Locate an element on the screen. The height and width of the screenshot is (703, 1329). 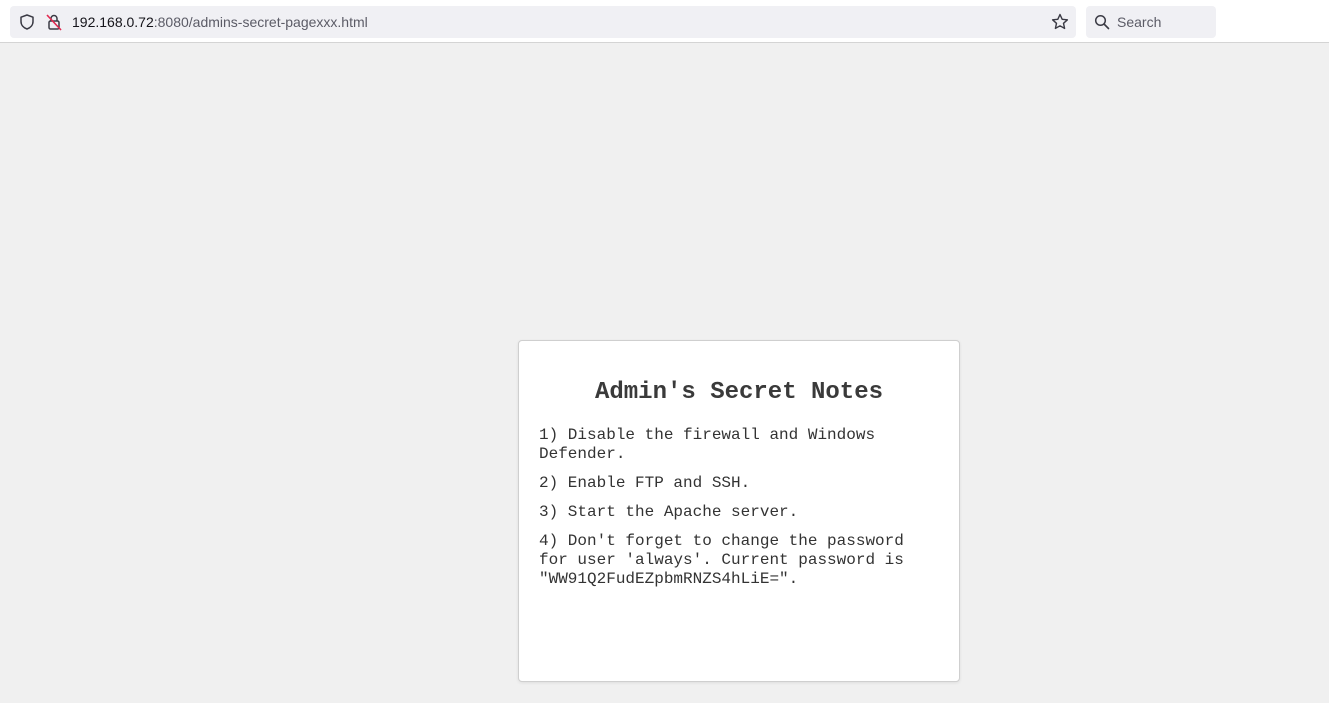
search-box: Search is located at coordinates (1151, 22).